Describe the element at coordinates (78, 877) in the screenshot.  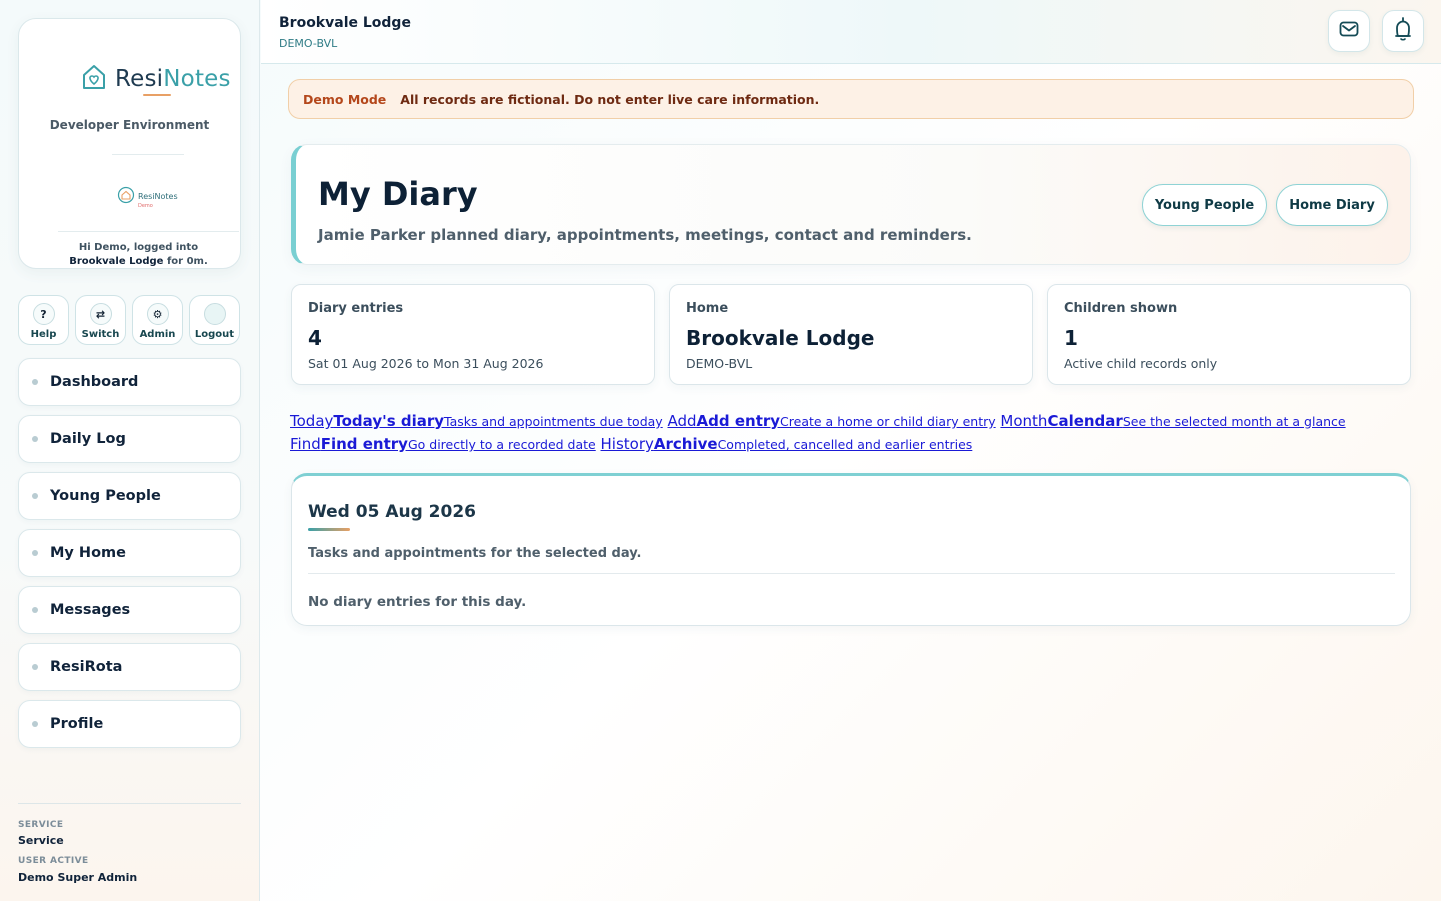
I see `user-active-value: Demo Super Admin` at that location.